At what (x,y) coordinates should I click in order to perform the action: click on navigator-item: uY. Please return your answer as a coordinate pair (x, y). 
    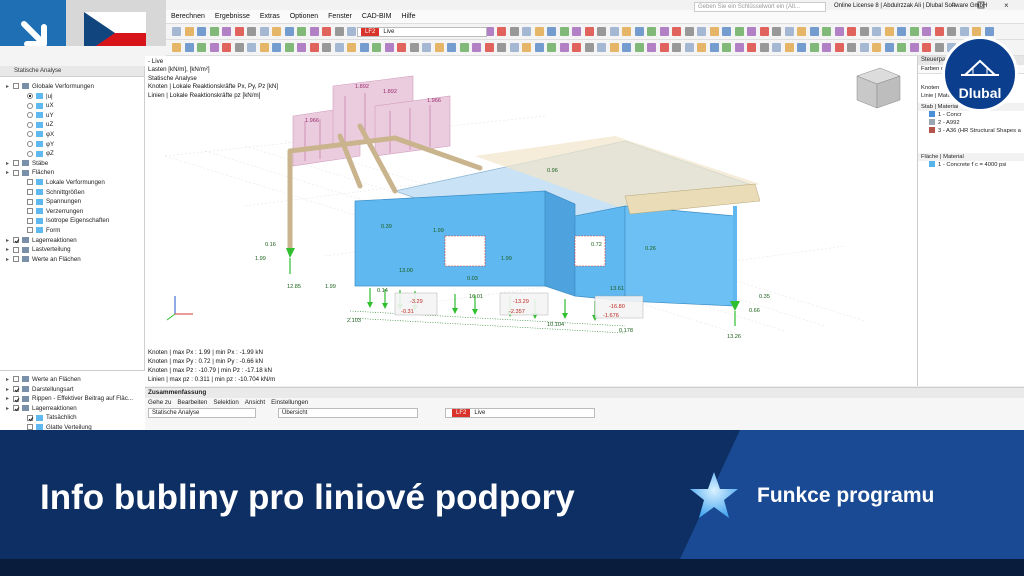
    Looking at the image, I should click on (37, 115).